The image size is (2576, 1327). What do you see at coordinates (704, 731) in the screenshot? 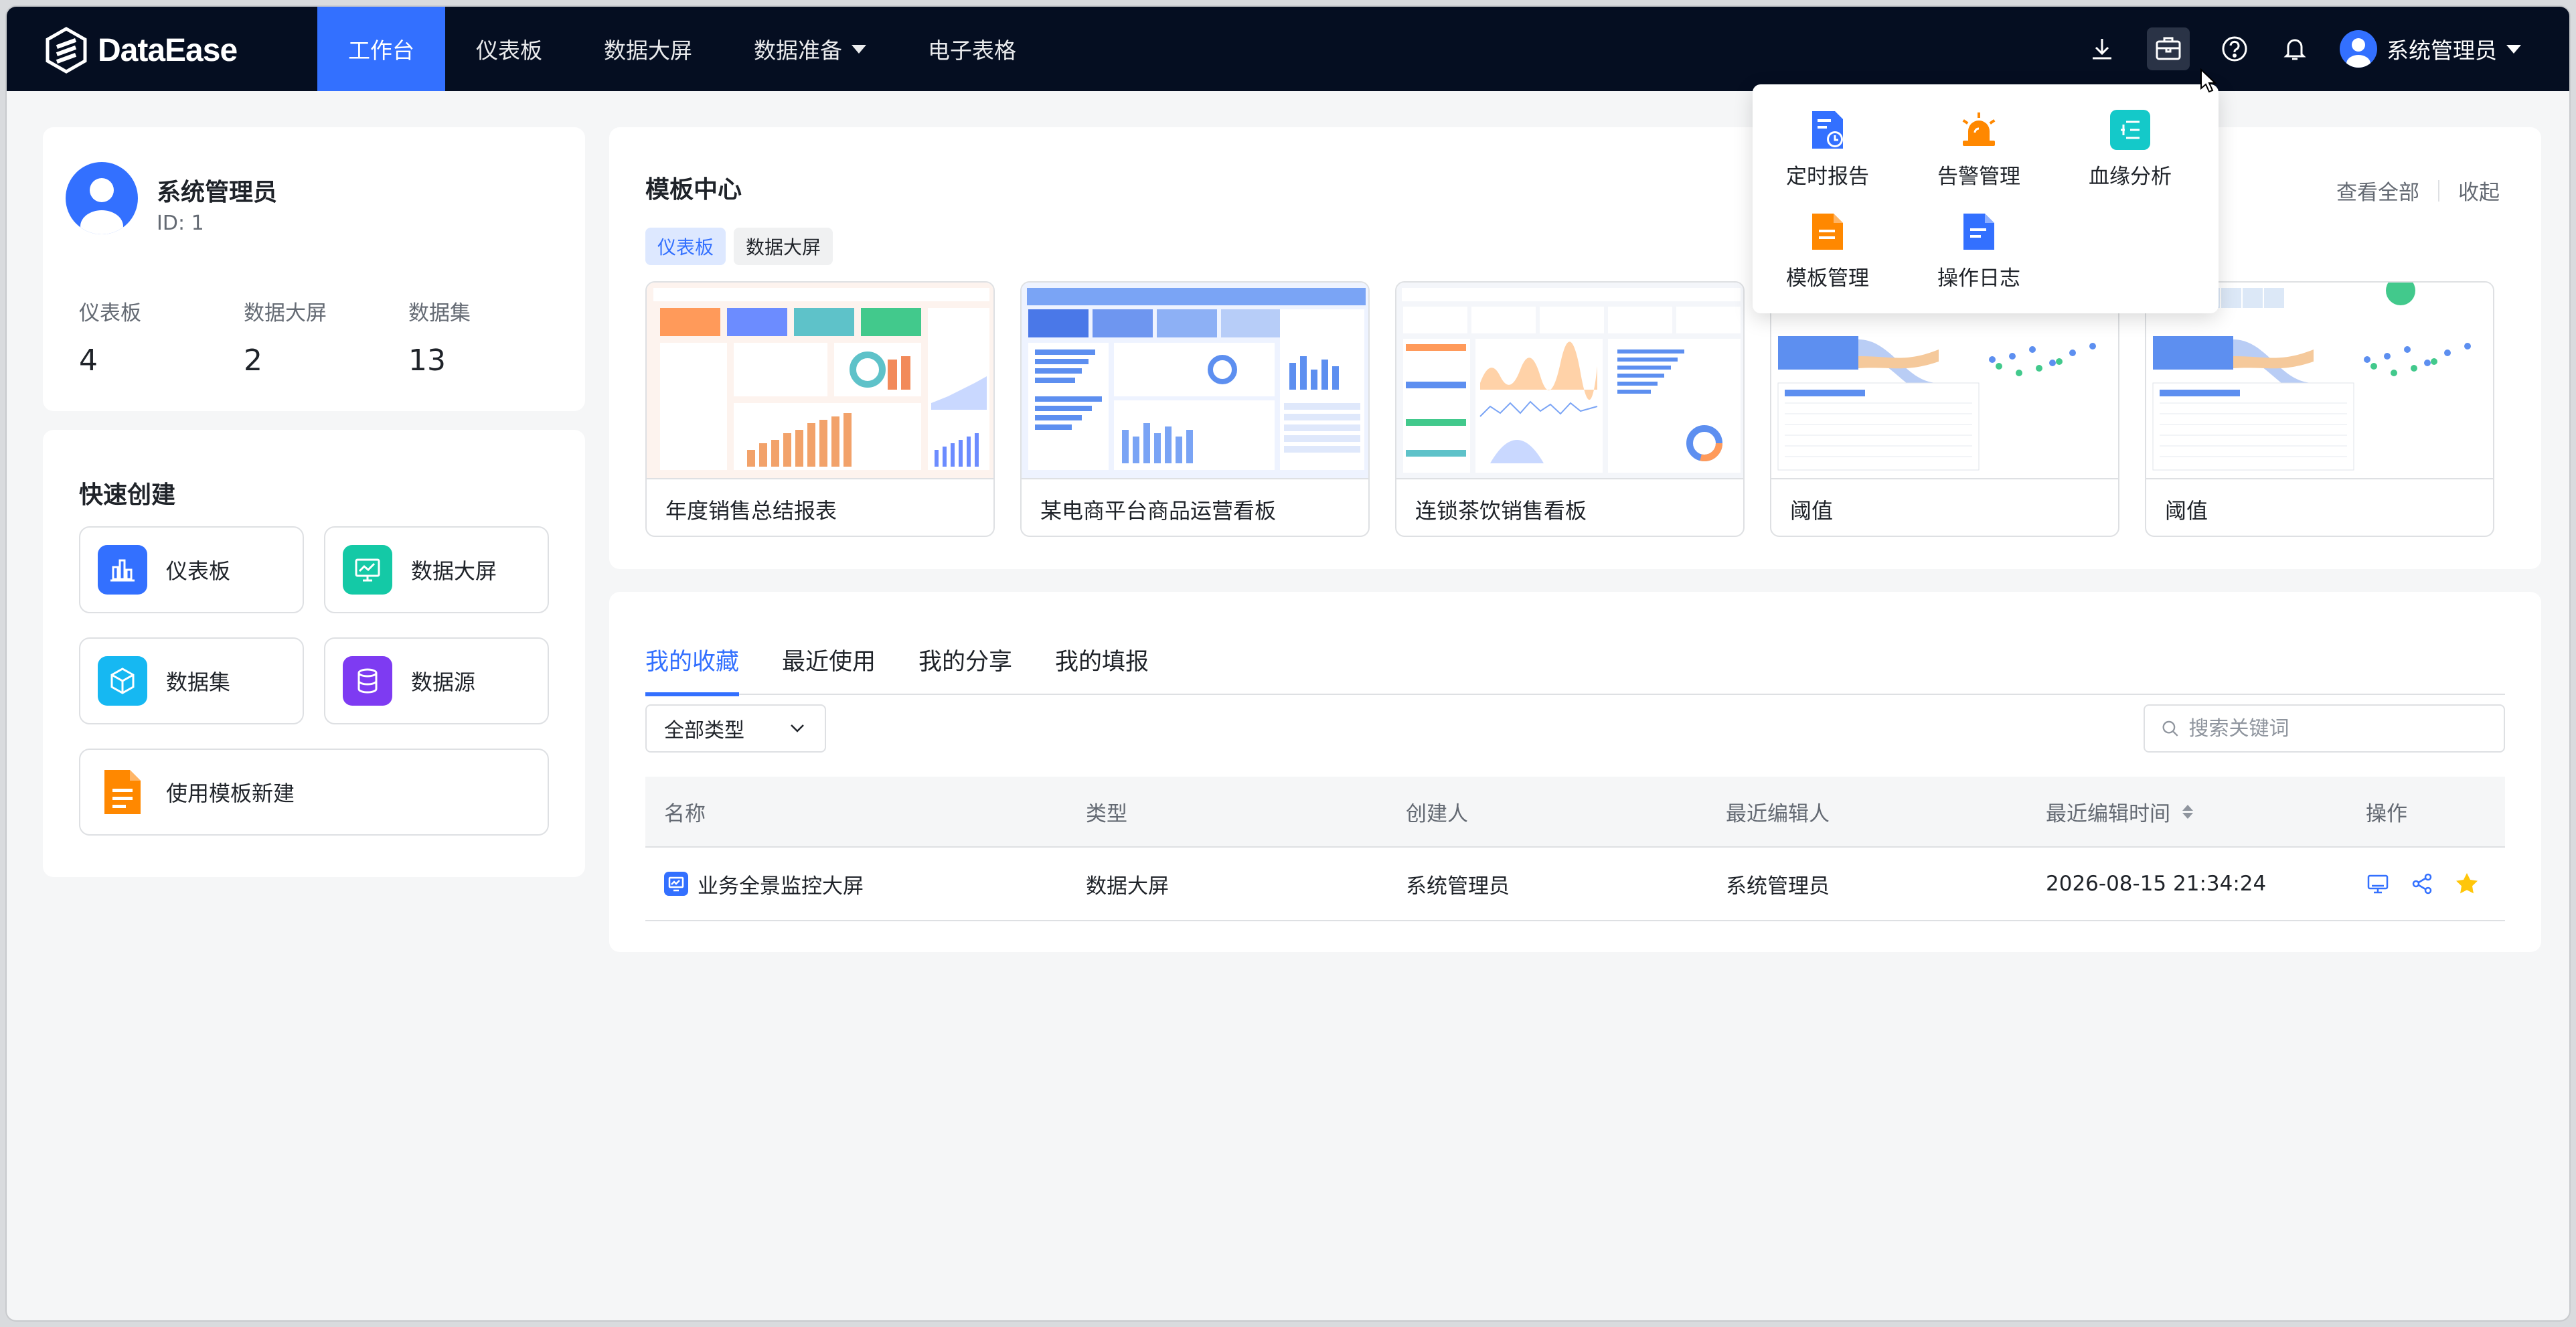
I see `type-select-value: 全部类型` at bounding box center [704, 731].